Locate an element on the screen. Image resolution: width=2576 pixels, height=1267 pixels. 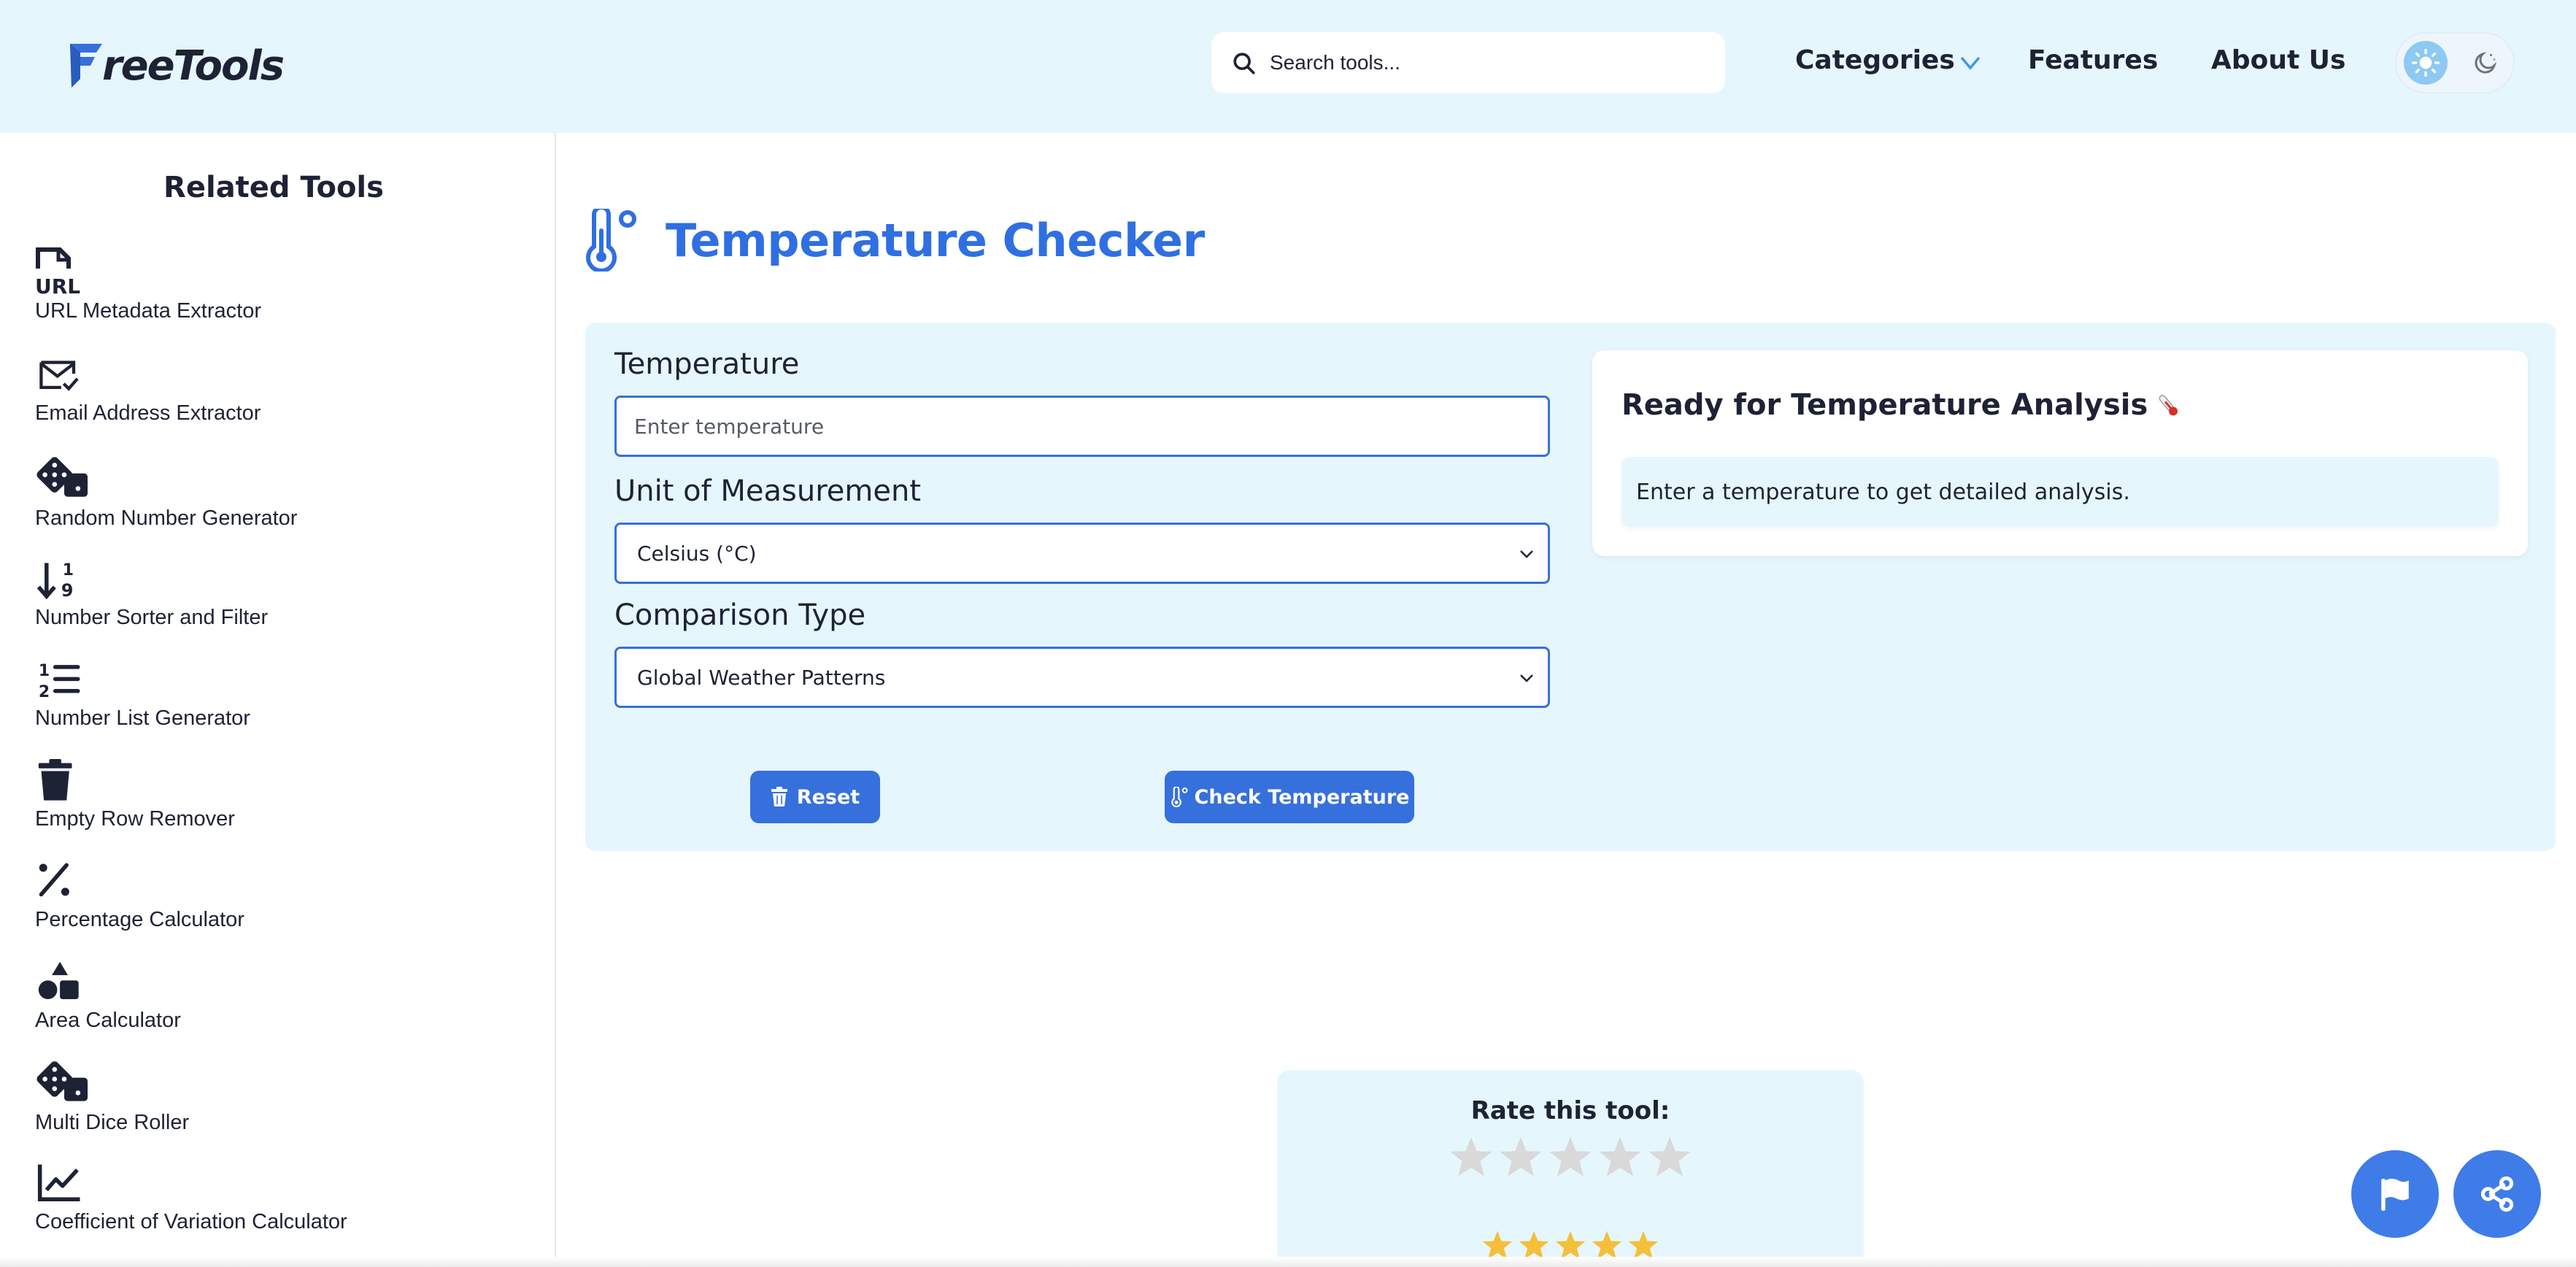
logo: reeTools is located at coordinates (176, 65).